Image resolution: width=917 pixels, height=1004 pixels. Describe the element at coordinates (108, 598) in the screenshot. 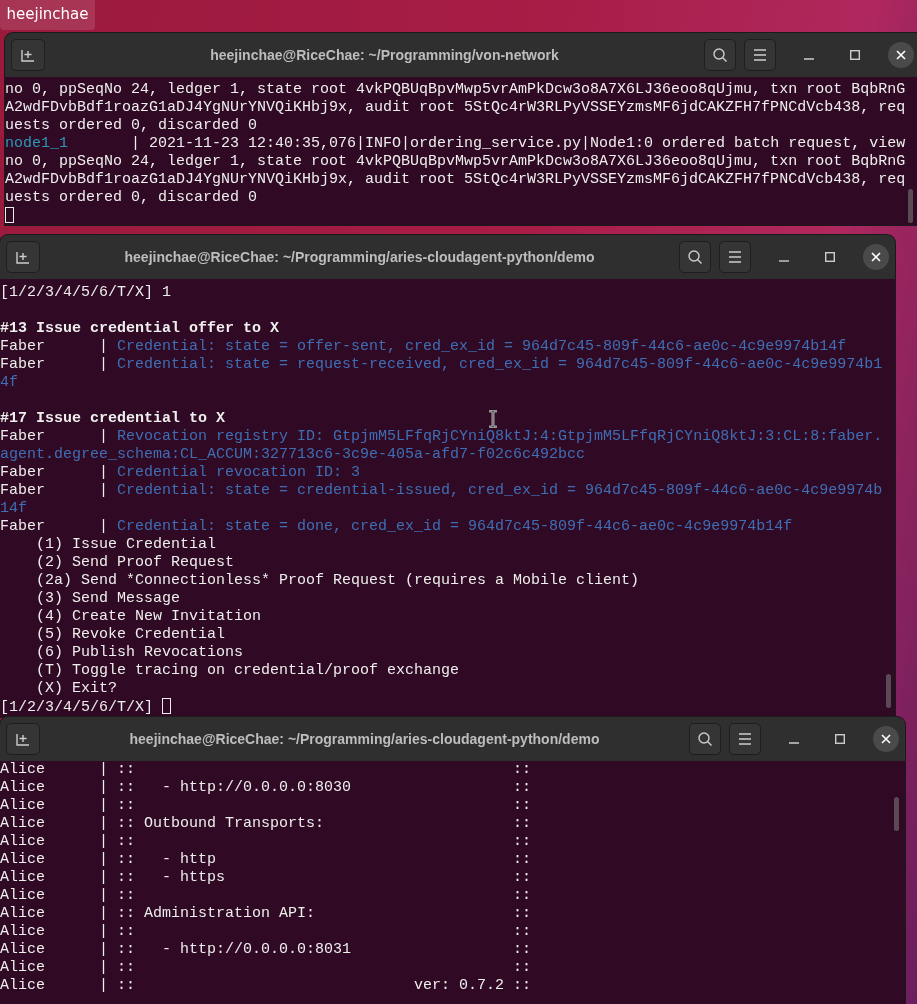

I see `terminal-text: (3) Send Message` at that location.